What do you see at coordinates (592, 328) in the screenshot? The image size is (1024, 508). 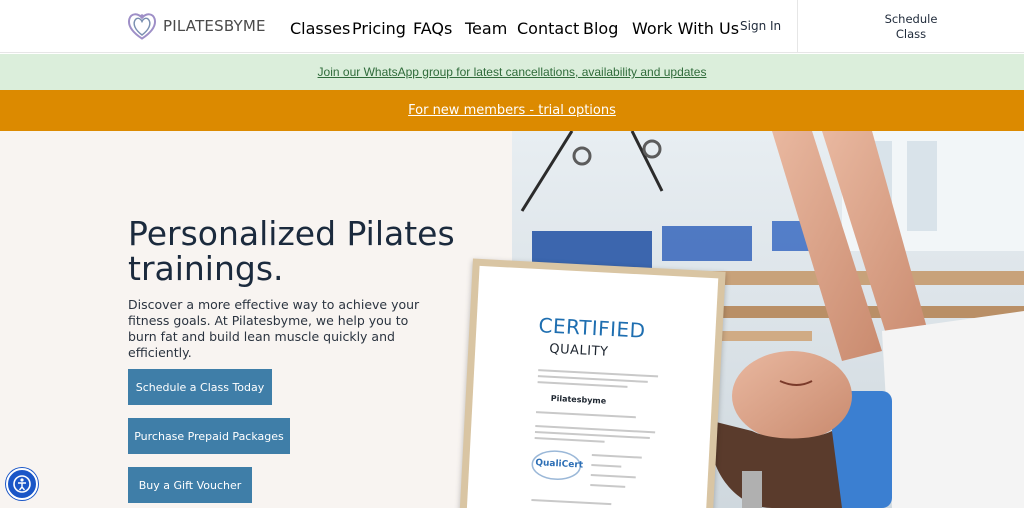 I see `certificate-title: CERTIFIED` at bounding box center [592, 328].